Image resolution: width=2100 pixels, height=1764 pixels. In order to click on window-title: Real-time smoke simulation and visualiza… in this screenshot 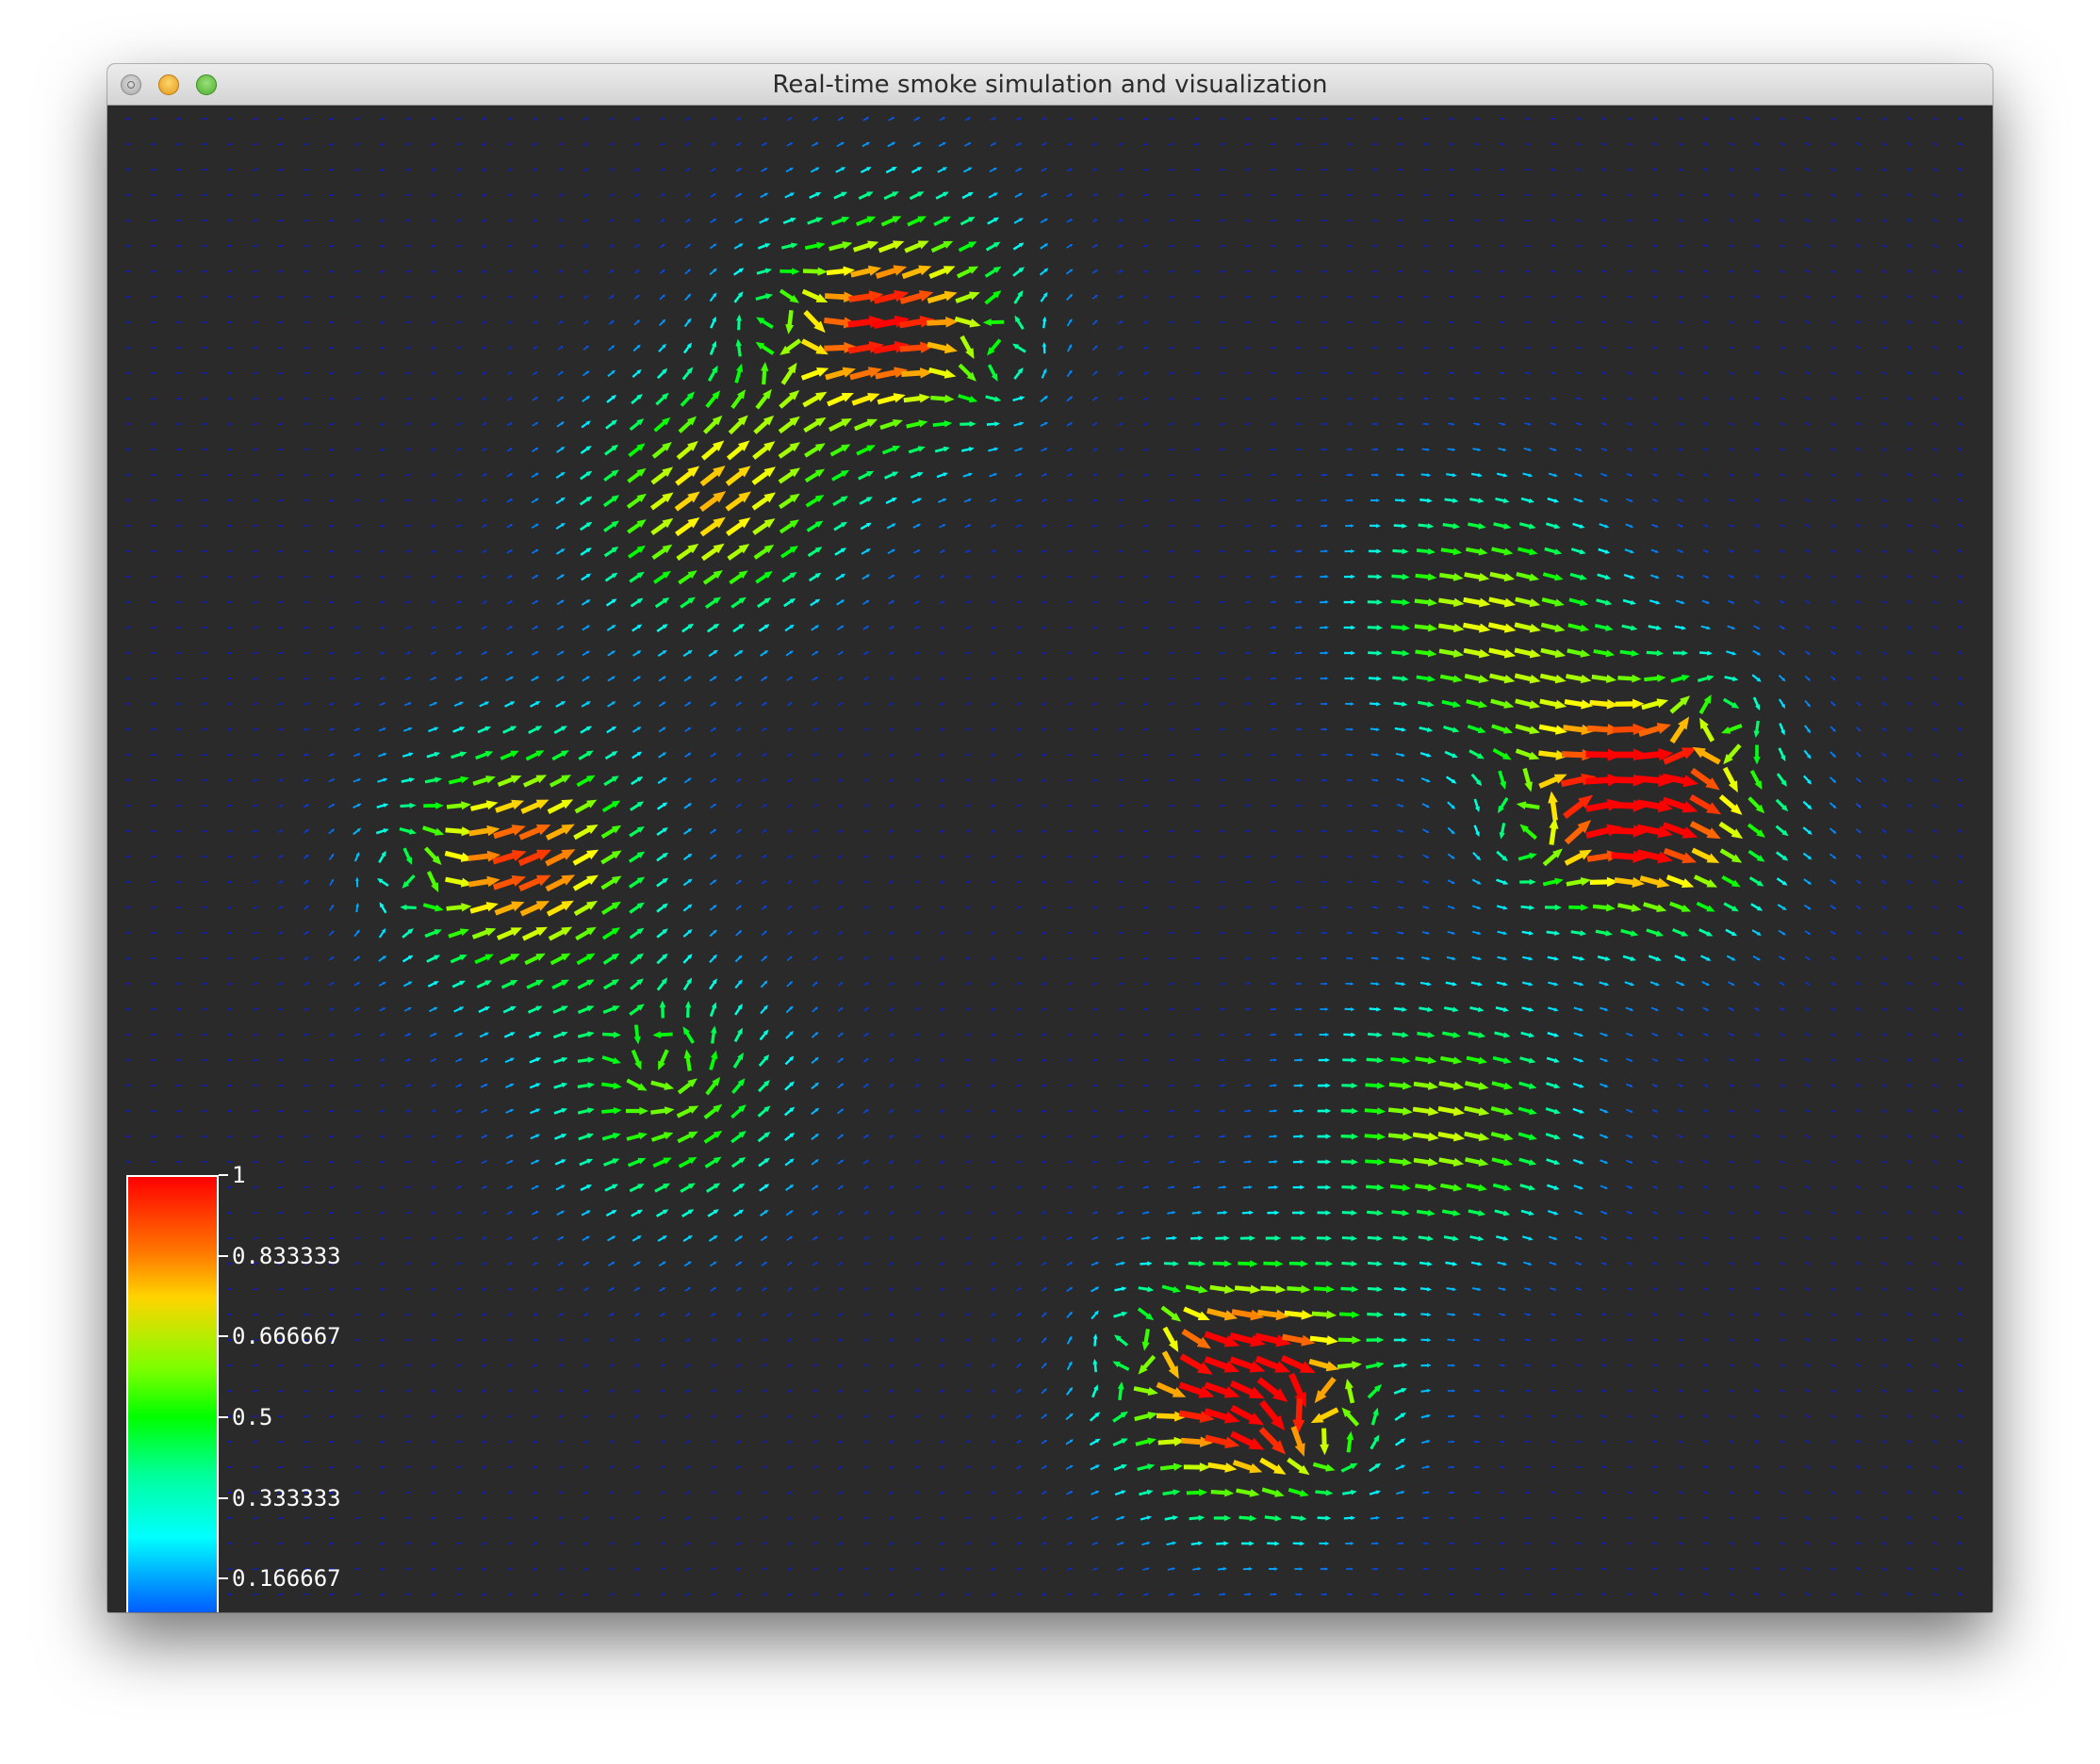, I will do `click(1050, 85)`.